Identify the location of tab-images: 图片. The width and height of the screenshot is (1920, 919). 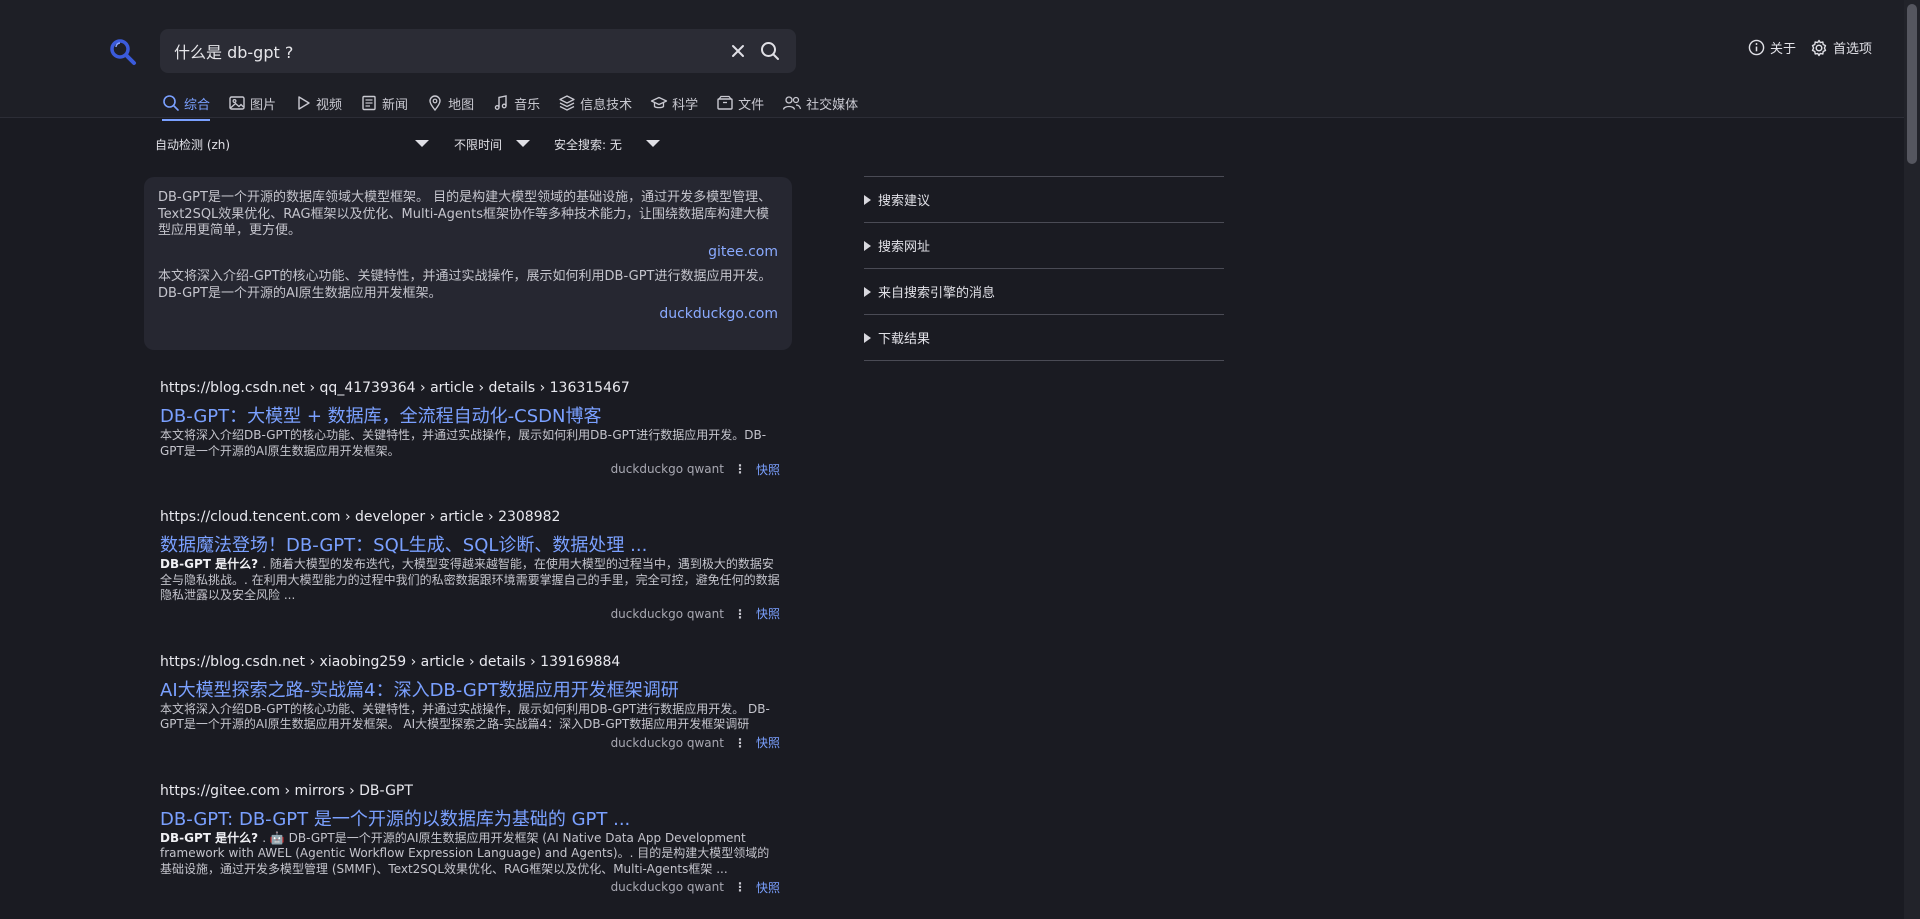
(252, 103).